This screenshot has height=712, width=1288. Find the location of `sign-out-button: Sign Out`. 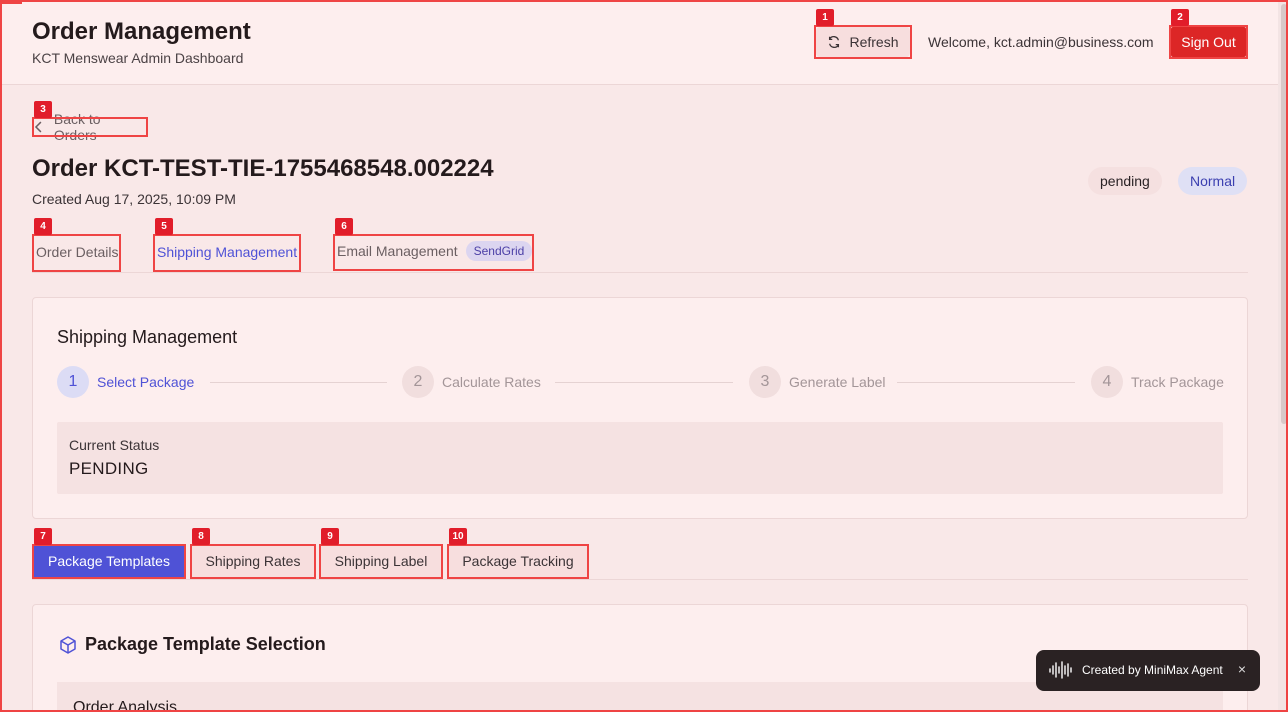

sign-out-button: Sign Out is located at coordinates (1208, 42).